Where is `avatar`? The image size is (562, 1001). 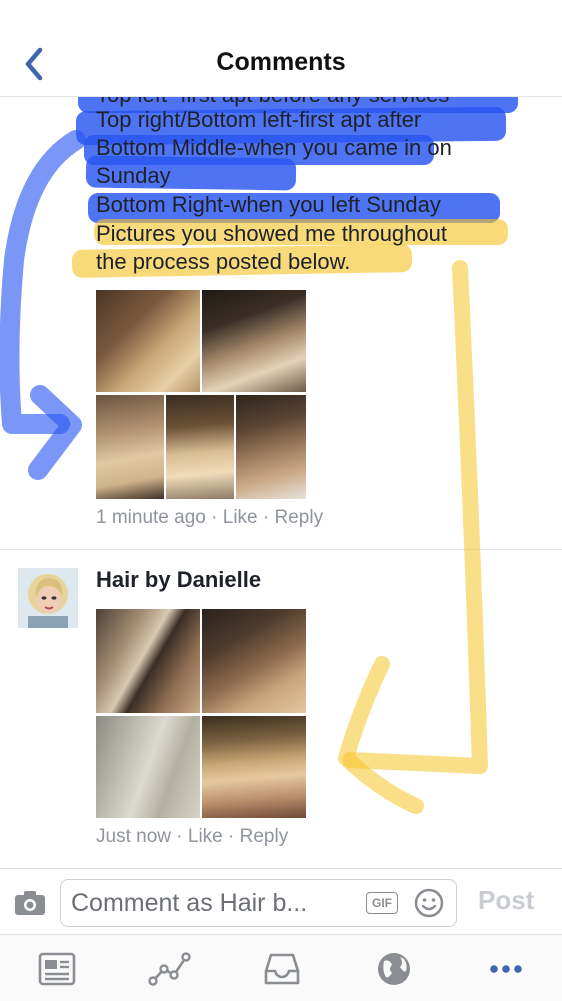
avatar is located at coordinates (48, 598).